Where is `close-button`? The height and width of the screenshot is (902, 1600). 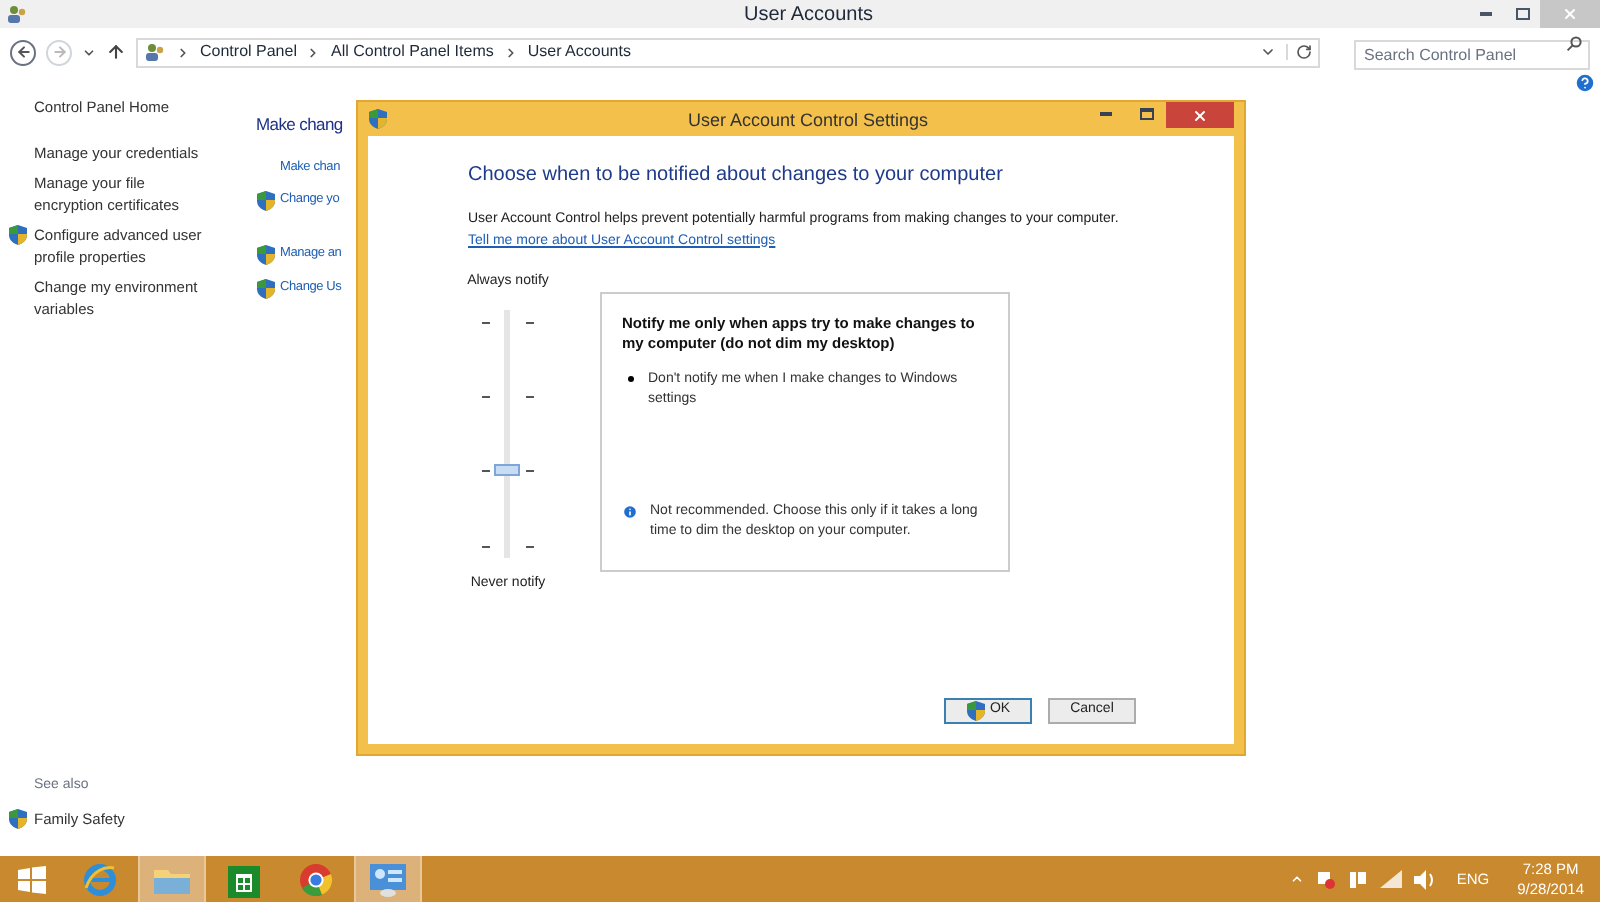 close-button is located at coordinates (1200, 115).